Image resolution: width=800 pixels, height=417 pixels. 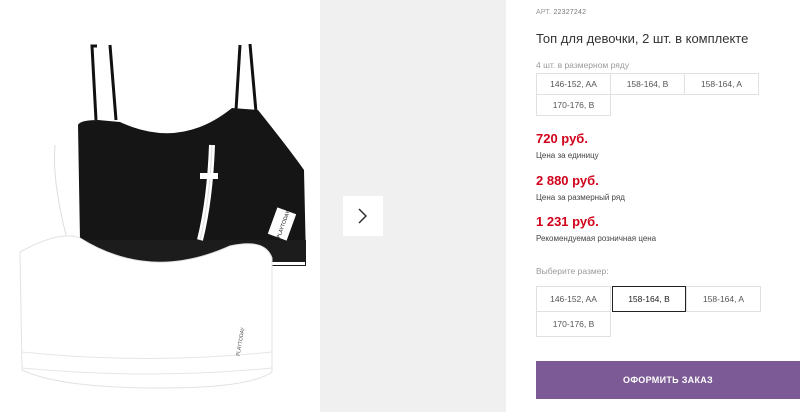 I want to click on size-row-label: 4 шт. в размерном ряду, so click(x=583, y=65).